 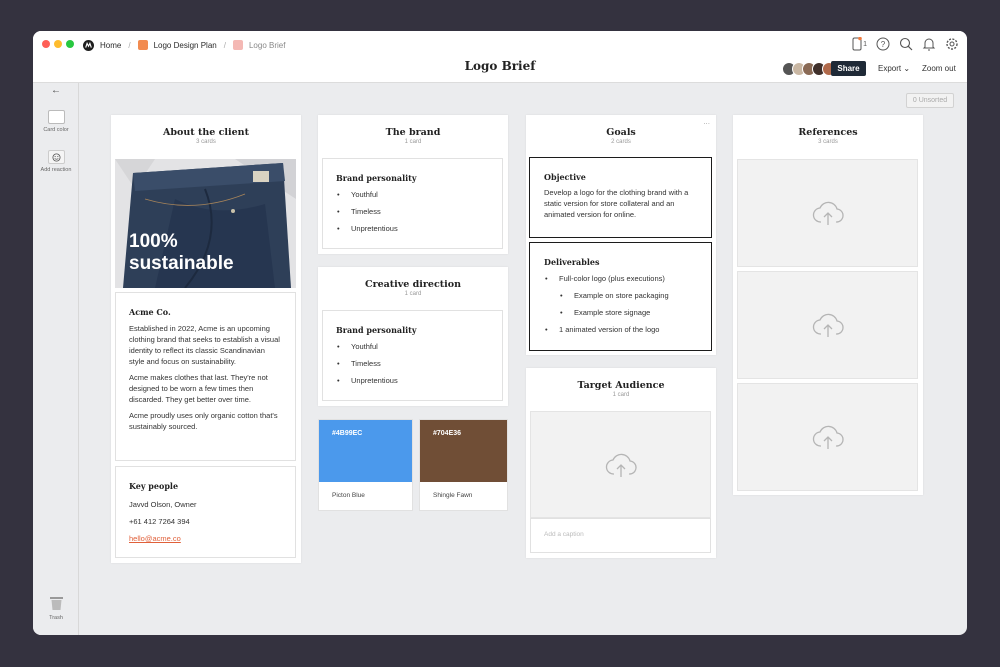 What do you see at coordinates (447, 433) in the screenshot?
I see `swatch-hex: #704E36` at bounding box center [447, 433].